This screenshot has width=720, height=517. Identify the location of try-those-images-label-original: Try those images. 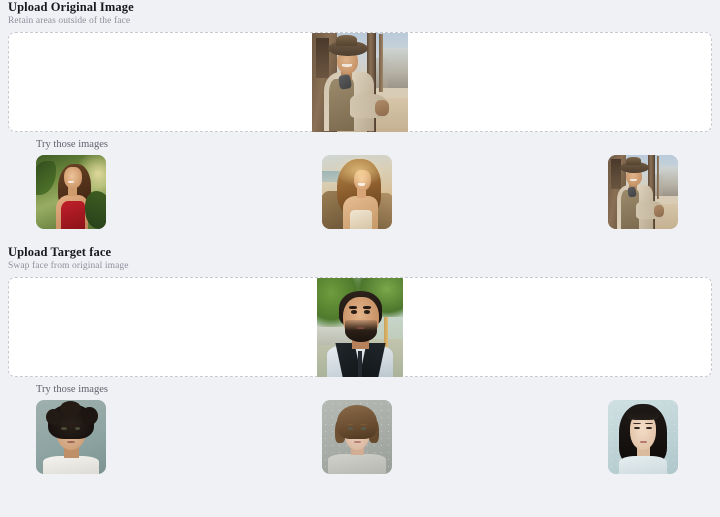
(72, 144).